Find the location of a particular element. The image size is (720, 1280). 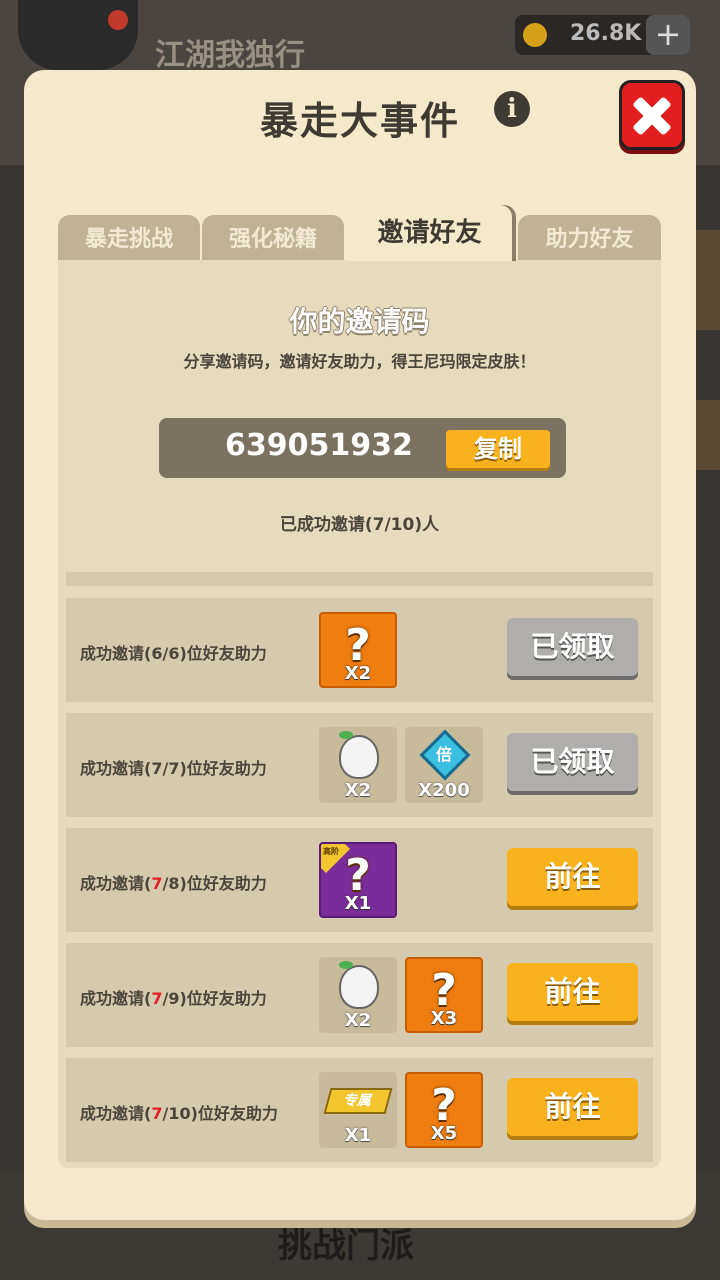

reward-row: 成功邀请(7/10)位好友助力 专属 X1 ? X5 前往 is located at coordinates (359, 1110).